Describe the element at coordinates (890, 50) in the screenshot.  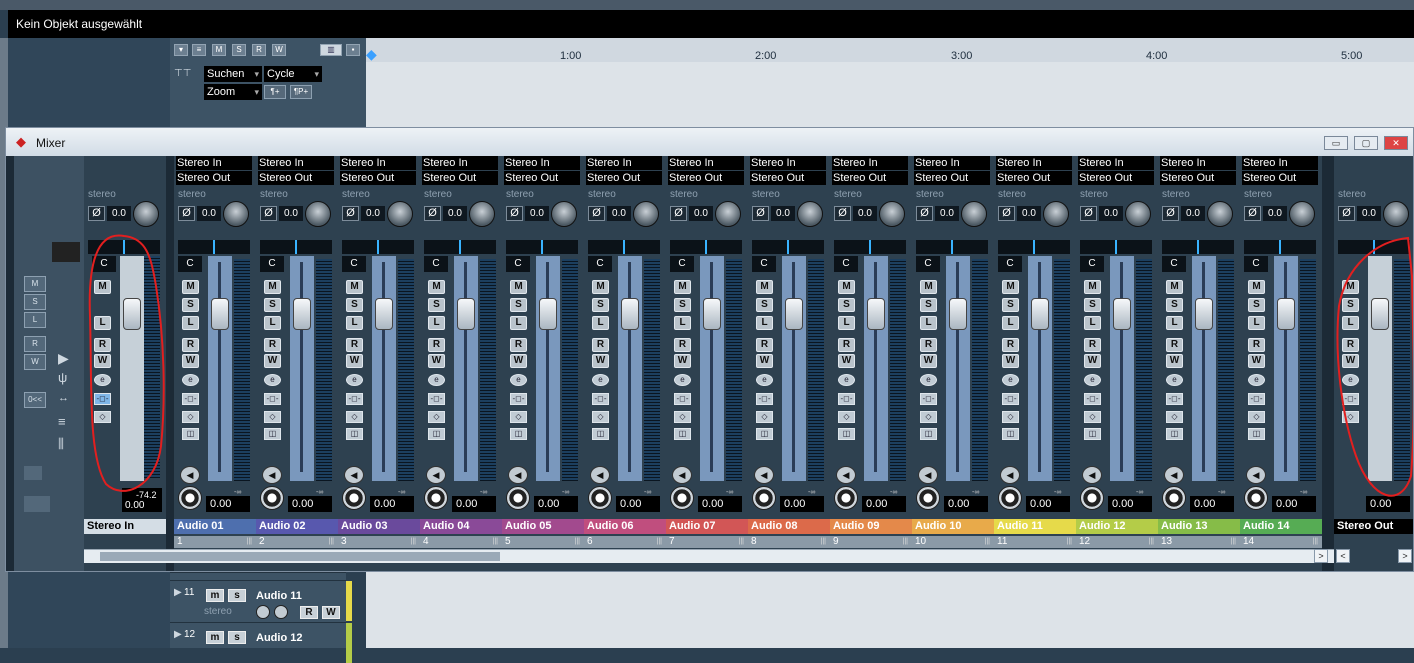
I see `time-ruler: ◆ 1:00 2:00 3:00 4:00 5:00` at that location.